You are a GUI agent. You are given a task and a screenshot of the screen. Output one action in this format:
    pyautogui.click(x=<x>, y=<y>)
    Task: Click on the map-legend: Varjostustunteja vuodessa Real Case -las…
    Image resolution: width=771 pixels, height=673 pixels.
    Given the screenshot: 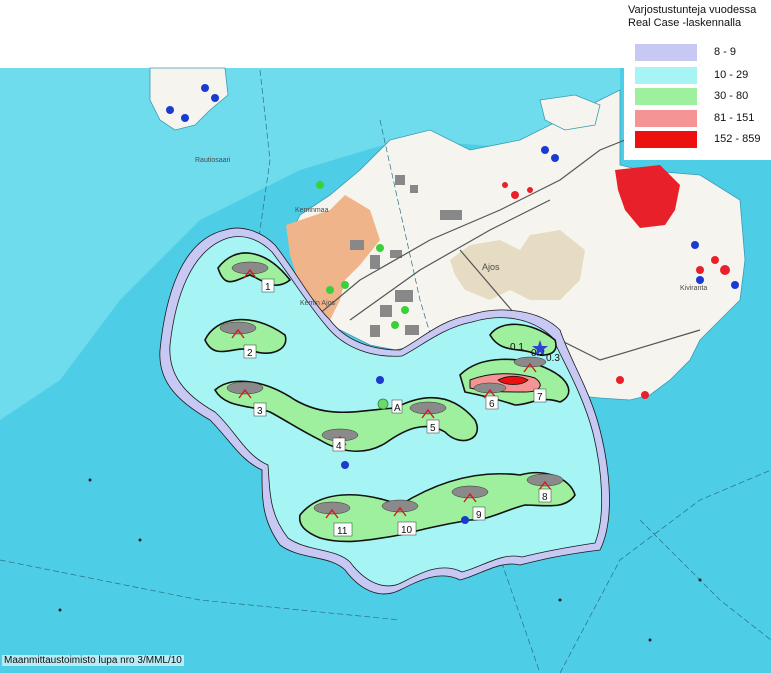 What is the action you would take?
    pyautogui.click(x=697, y=80)
    